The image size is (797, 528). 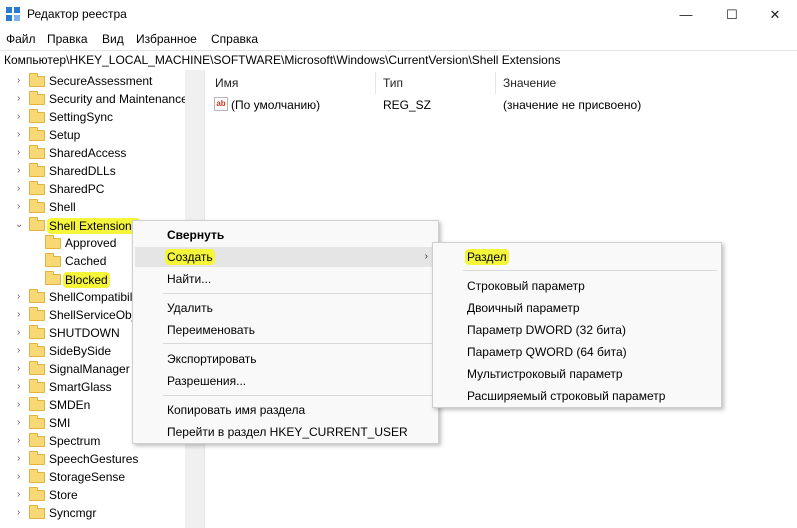 I want to click on tree-item-label: StorageSense, so click(x=87, y=477).